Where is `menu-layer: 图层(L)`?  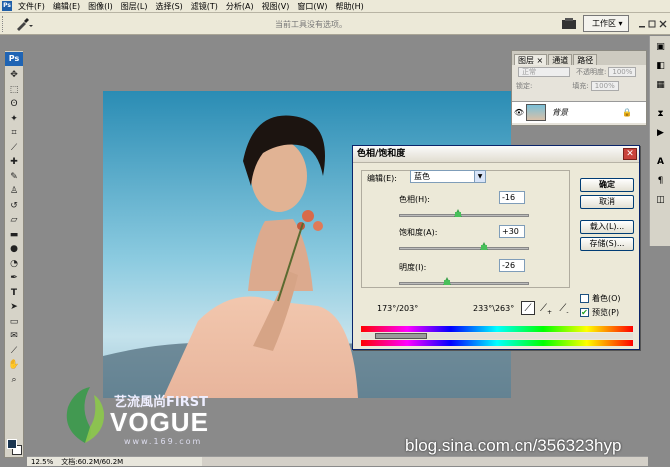
menu-layer: 图层(L) is located at coordinates (134, 6).